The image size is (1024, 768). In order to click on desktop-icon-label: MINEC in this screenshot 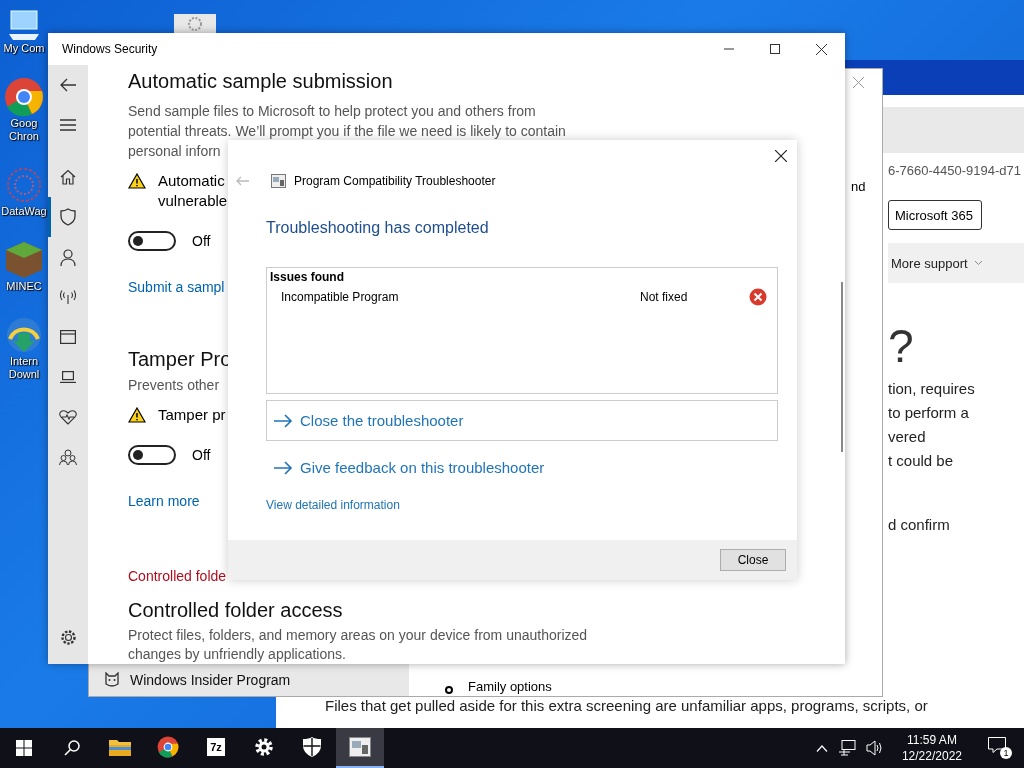, I will do `click(24, 286)`.